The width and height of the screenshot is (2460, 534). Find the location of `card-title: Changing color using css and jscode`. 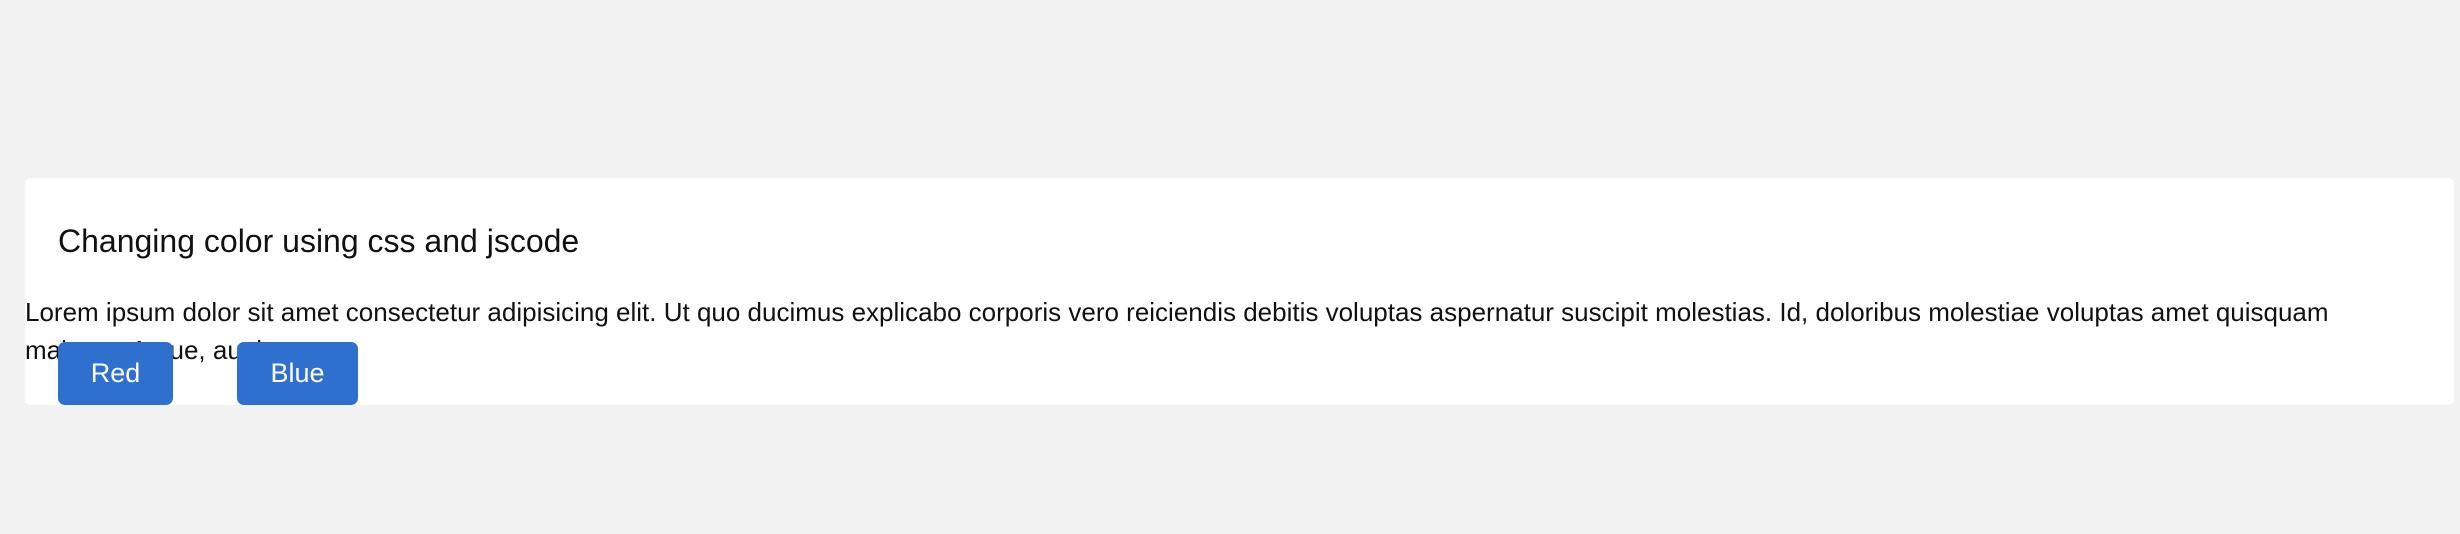

card-title: Changing color using css and jscode is located at coordinates (319, 241).